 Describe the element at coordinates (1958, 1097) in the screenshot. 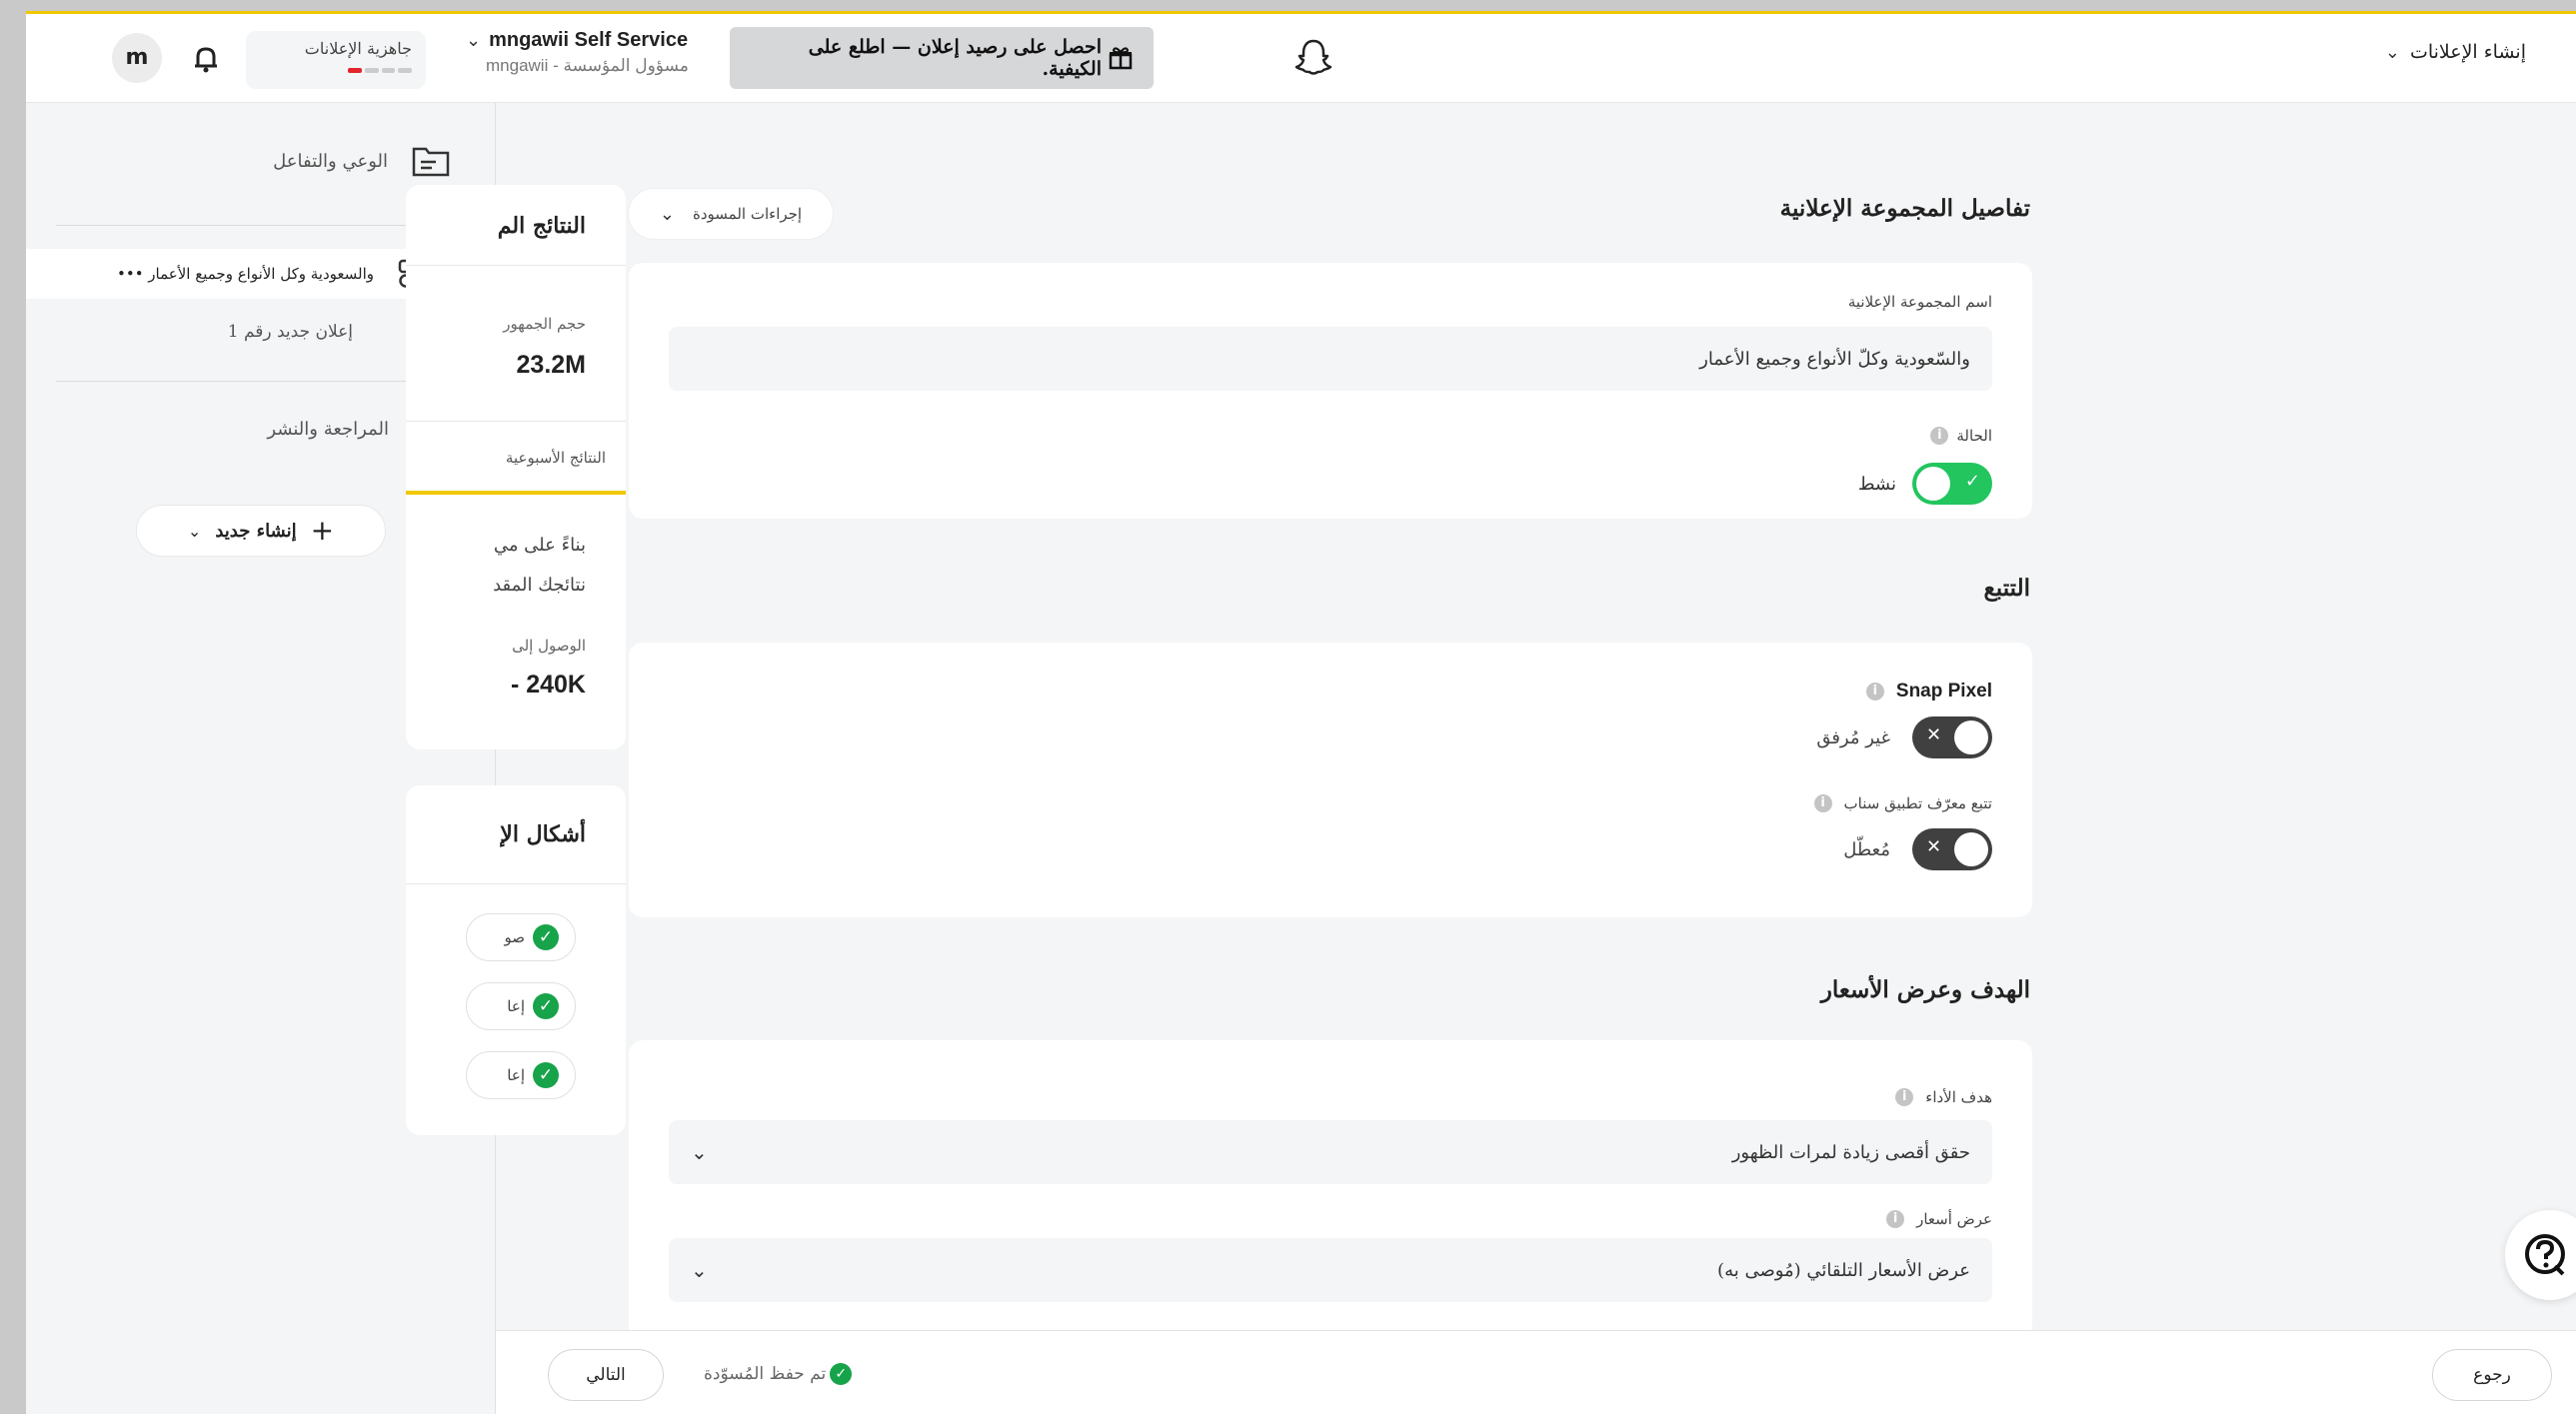

I see `goal-label: هدف الأداء` at that location.